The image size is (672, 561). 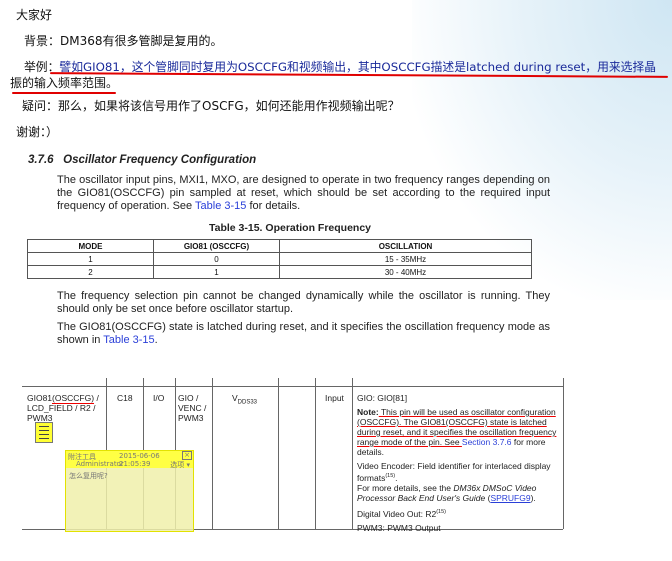 I want to click on pin-supply: VDDS33, so click(x=245, y=399).